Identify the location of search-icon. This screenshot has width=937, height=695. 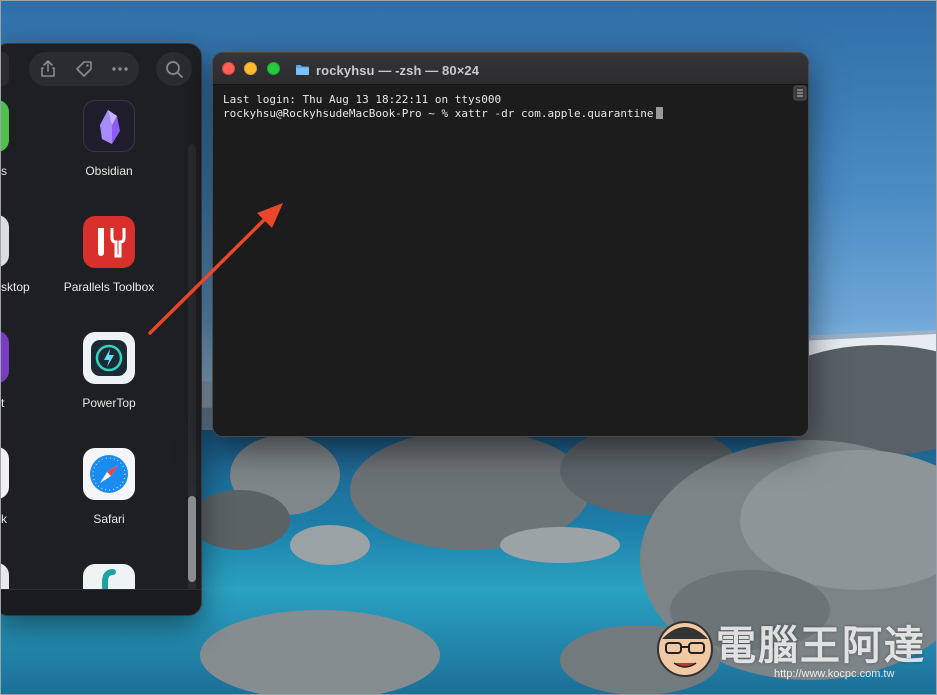
(174, 69).